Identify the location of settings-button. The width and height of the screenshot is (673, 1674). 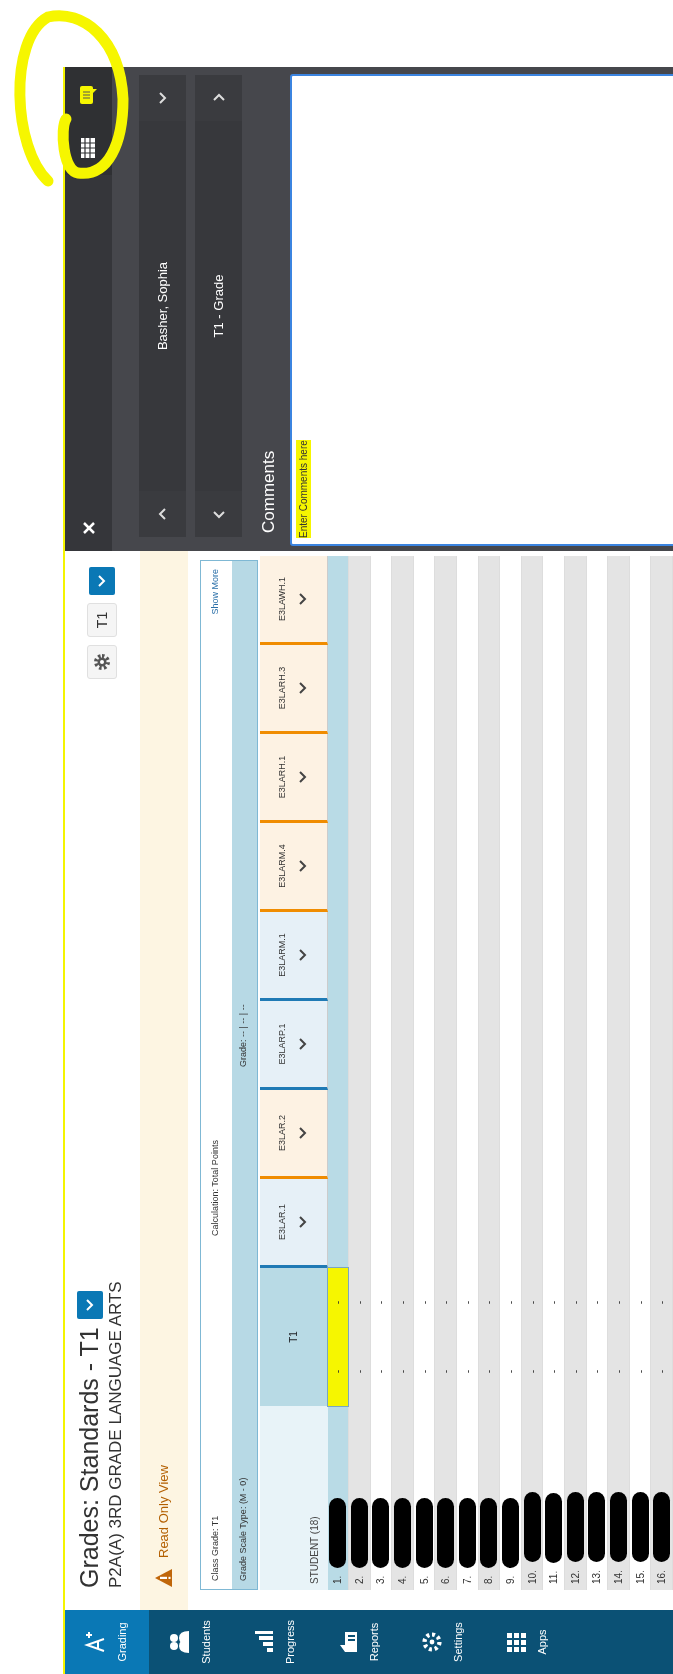
(102, 662).